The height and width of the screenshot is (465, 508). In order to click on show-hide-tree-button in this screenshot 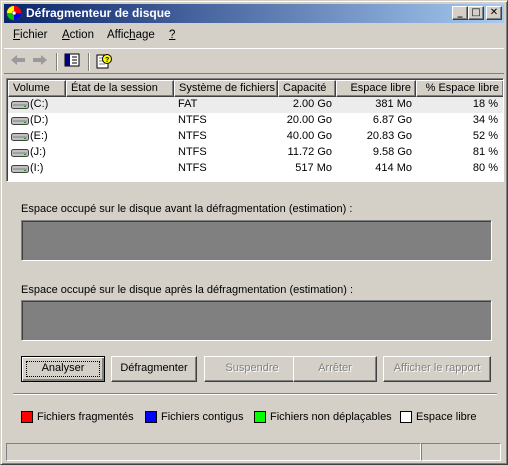, I will do `click(72, 62)`.